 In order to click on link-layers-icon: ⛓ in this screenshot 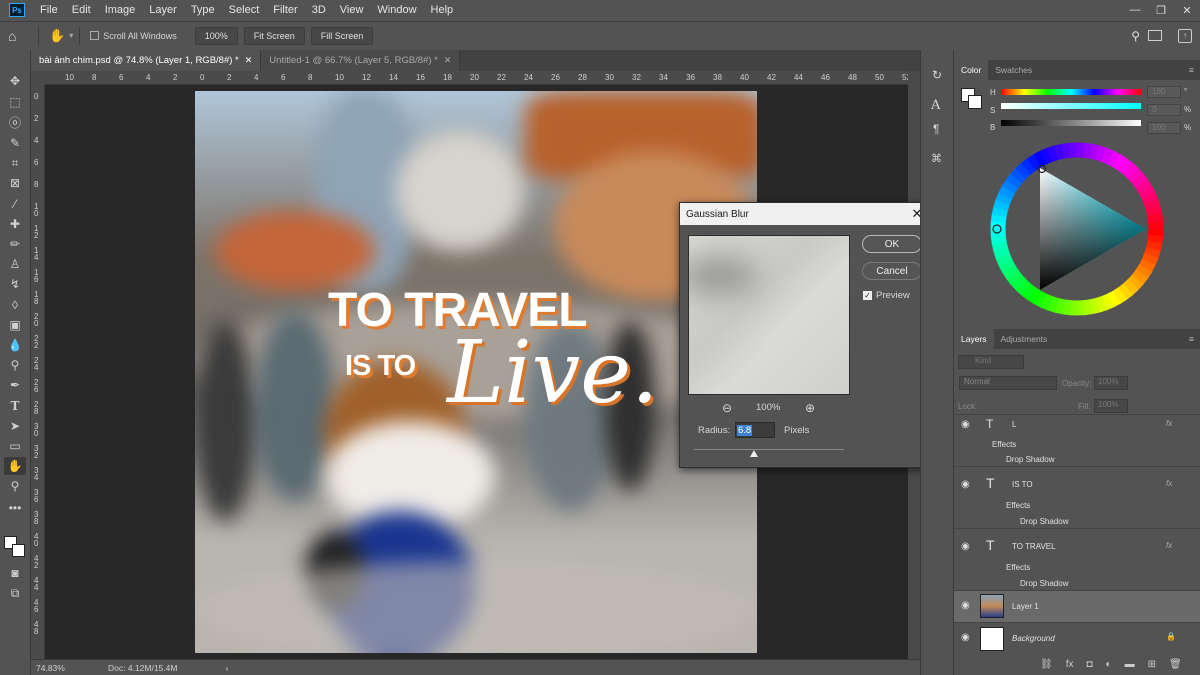, I will do `click(1046, 664)`.